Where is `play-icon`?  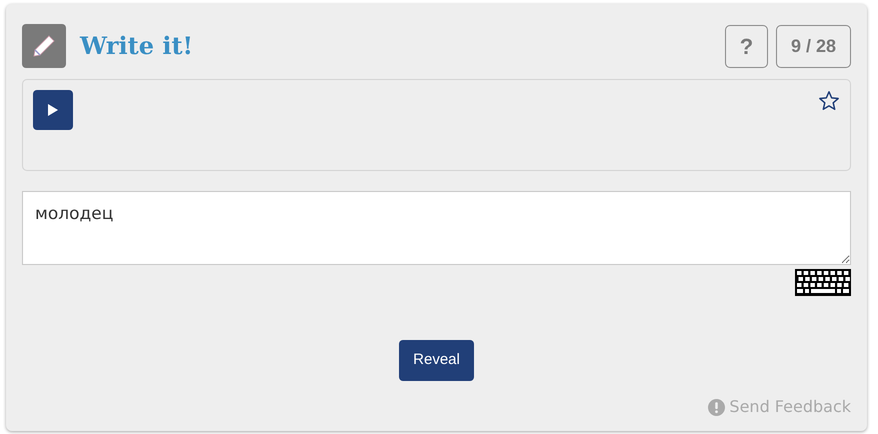
play-icon is located at coordinates (53, 110).